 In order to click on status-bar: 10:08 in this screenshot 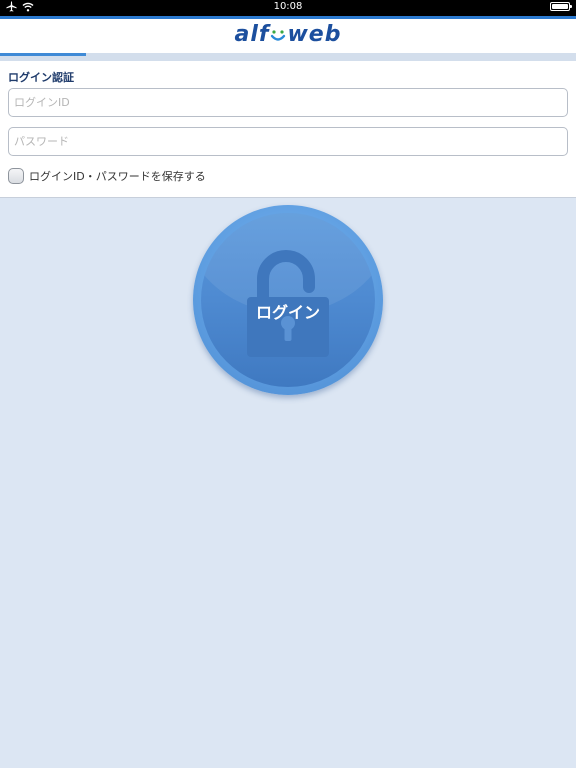, I will do `click(288, 8)`.